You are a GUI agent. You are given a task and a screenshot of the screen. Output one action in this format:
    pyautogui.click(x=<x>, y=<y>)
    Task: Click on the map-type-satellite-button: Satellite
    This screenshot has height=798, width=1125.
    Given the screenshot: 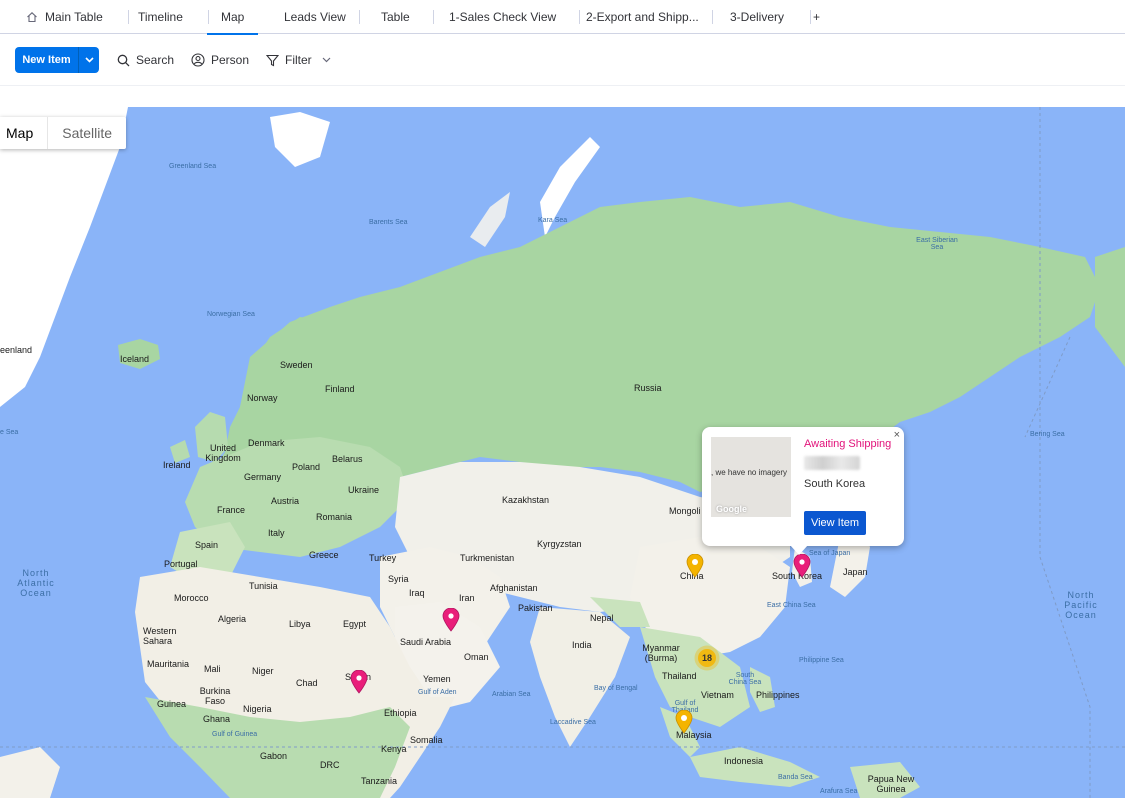 What is the action you would take?
    pyautogui.click(x=86, y=133)
    